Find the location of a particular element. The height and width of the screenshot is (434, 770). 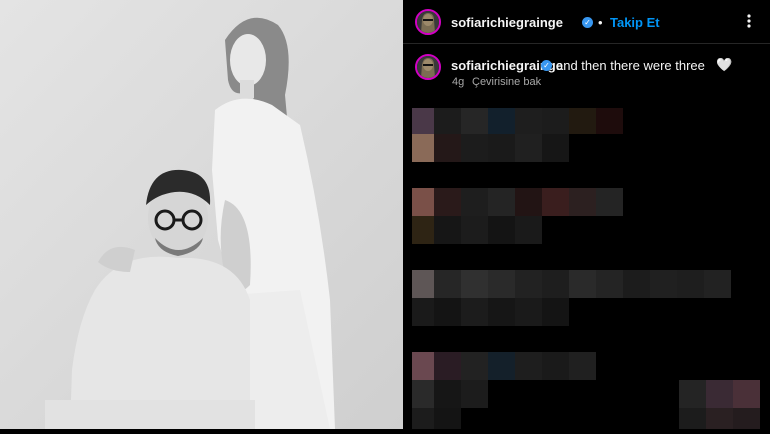

caption-text: and then there were three is located at coordinates (630, 65).